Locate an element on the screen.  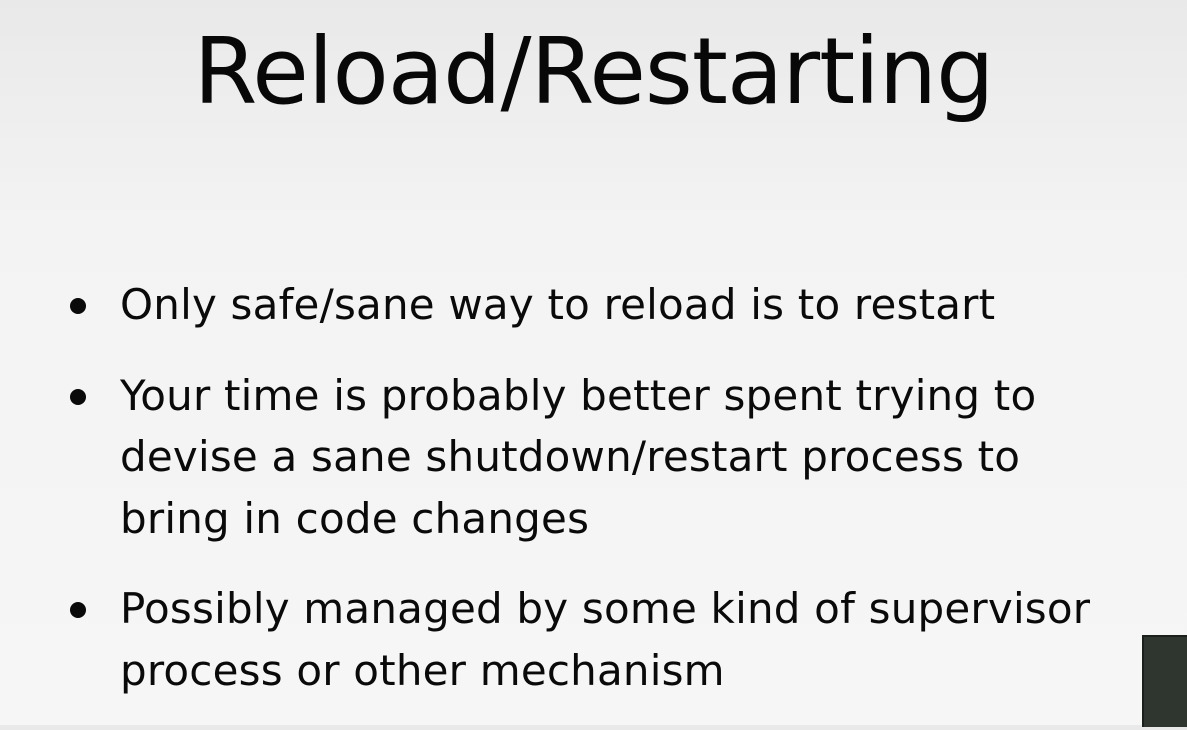
slide-title: Reload/Restarting is located at coordinates (594, 71).